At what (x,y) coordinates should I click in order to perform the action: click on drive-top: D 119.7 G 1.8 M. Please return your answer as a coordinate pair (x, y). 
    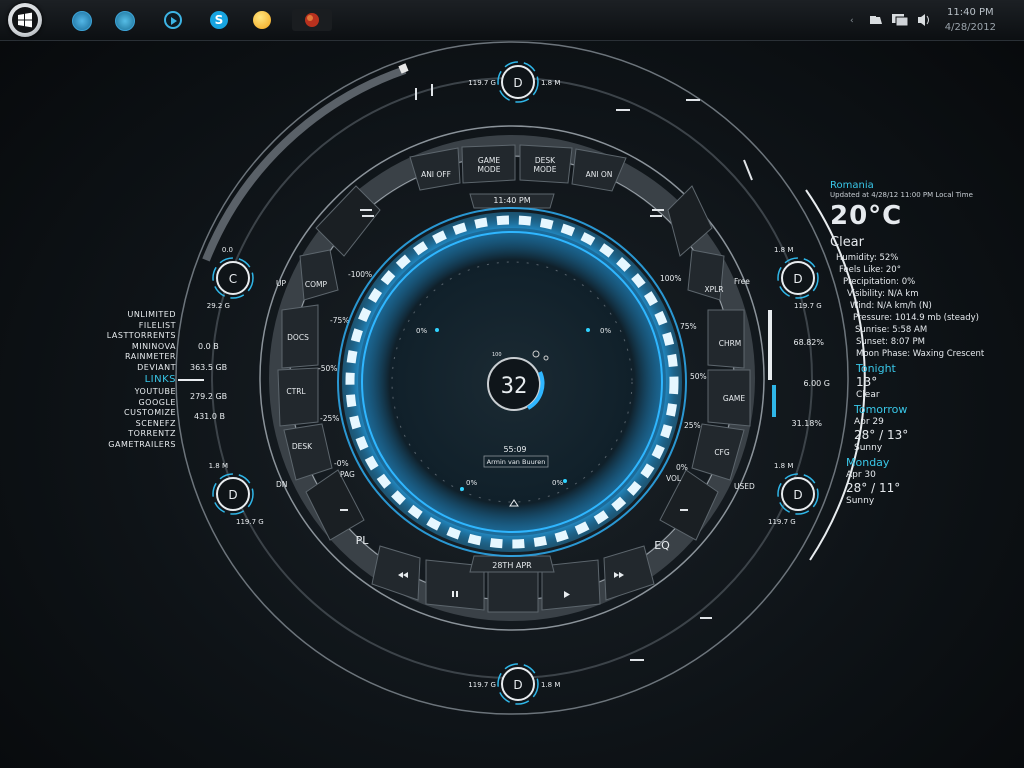
    Looking at the image, I should click on (514, 82).